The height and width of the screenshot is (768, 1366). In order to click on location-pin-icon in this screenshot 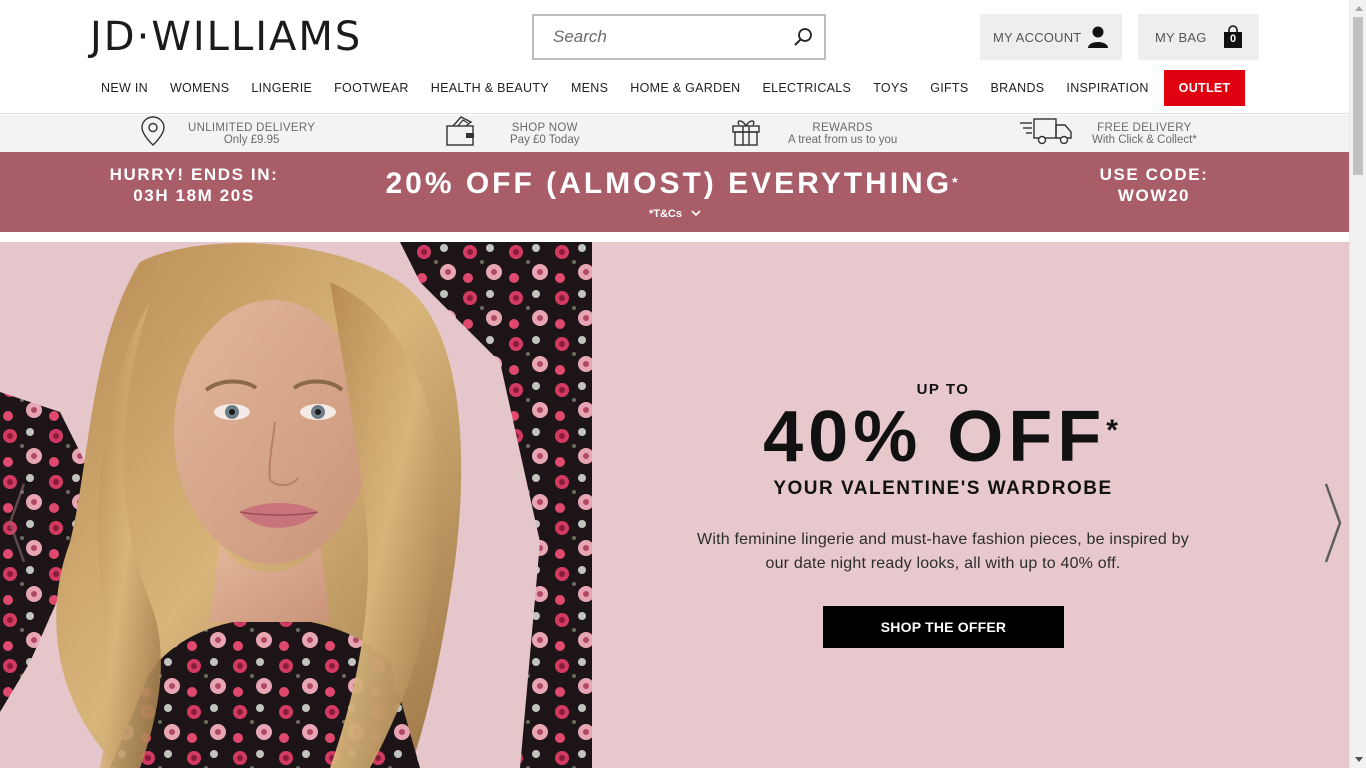, I will do `click(153, 133)`.